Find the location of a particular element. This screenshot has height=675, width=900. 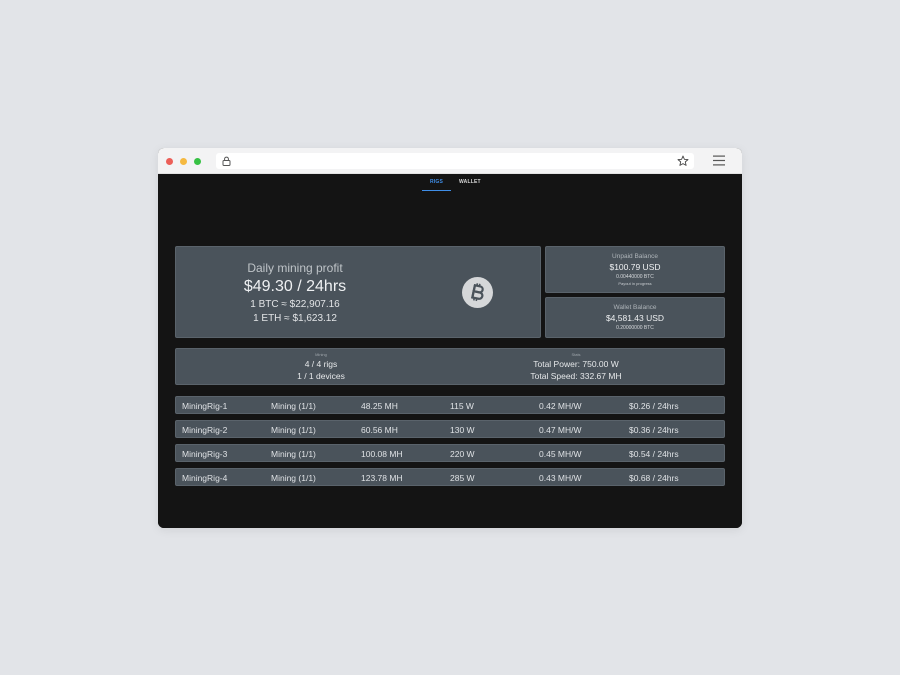

rig-efficiency: 0.45 MH/W is located at coordinates (560, 454).